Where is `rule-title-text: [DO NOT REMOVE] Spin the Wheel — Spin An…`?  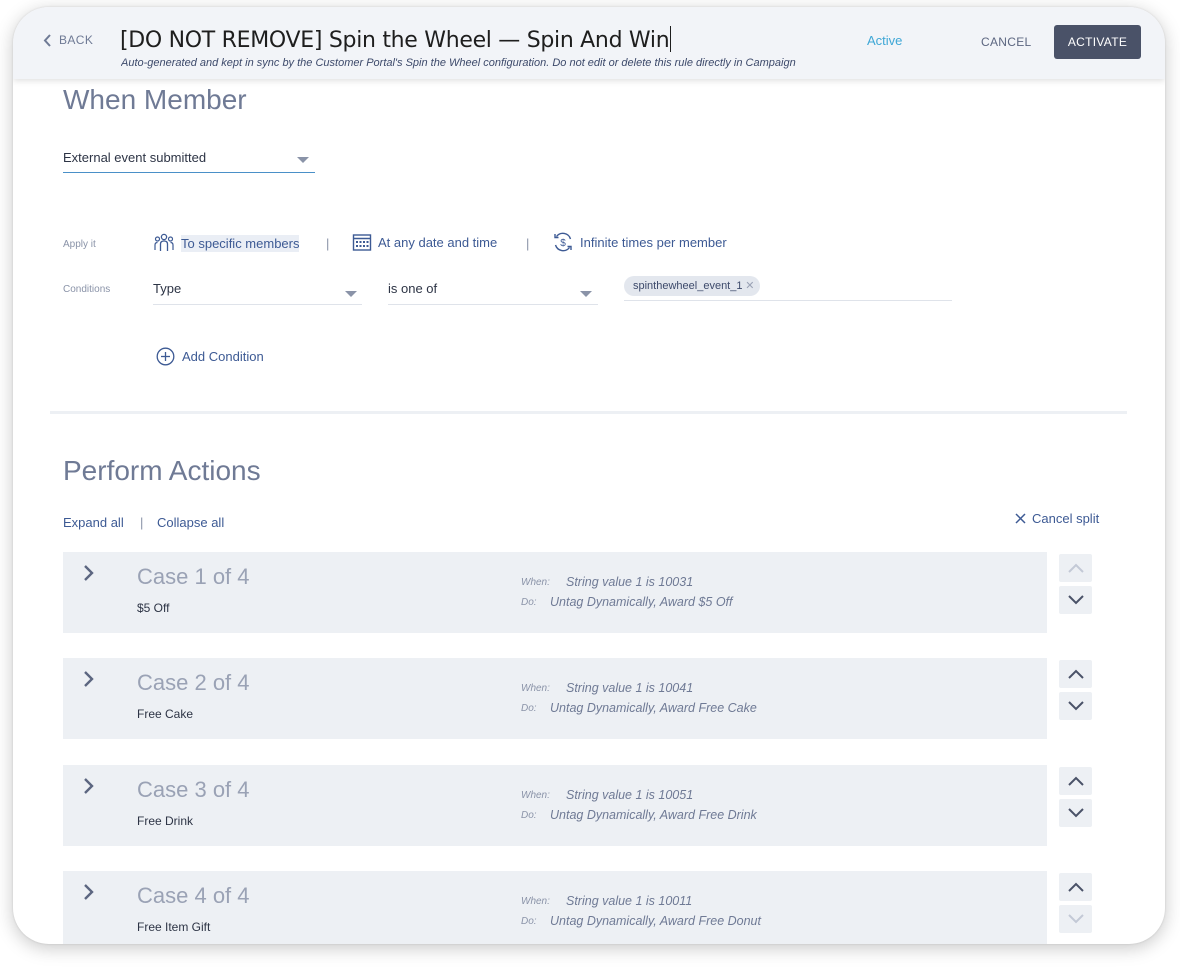
rule-title-text: [DO NOT REMOVE] Spin the Wheel — Spin An… is located at coordinates (395, 40).